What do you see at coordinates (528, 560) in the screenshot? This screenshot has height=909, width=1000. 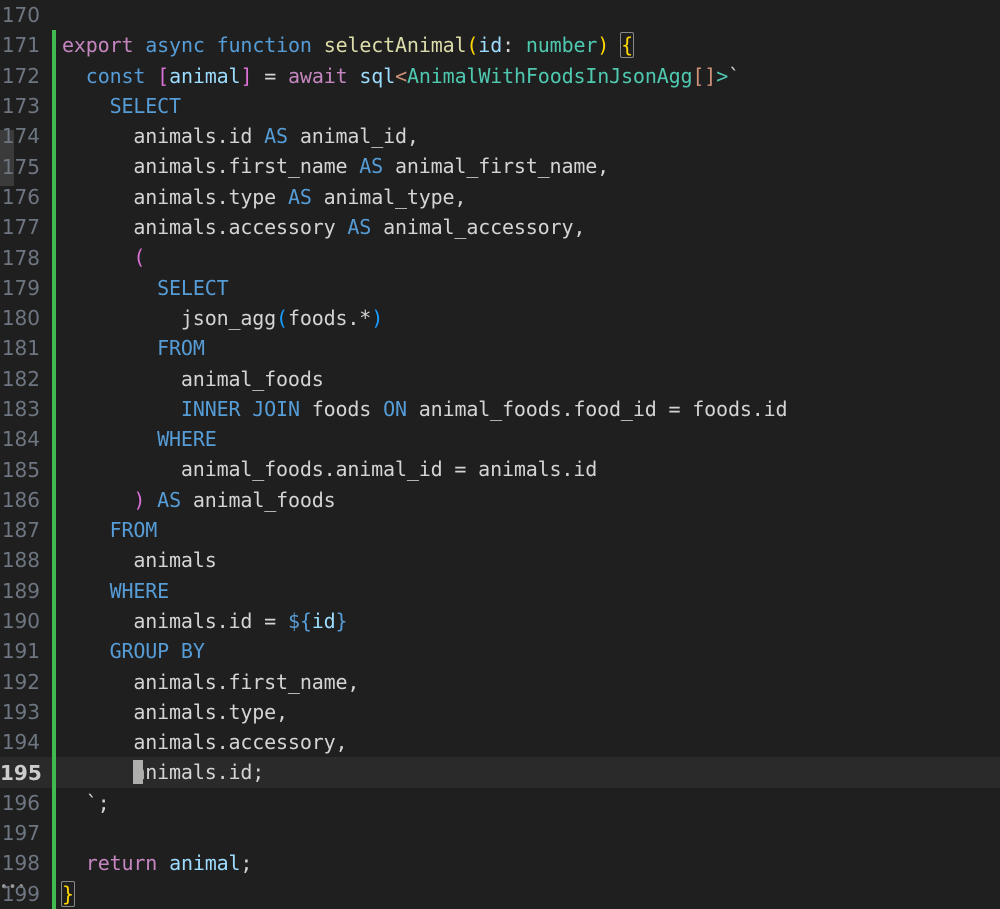 I see `code-line-content: animals` at bounding box center [528, 560].